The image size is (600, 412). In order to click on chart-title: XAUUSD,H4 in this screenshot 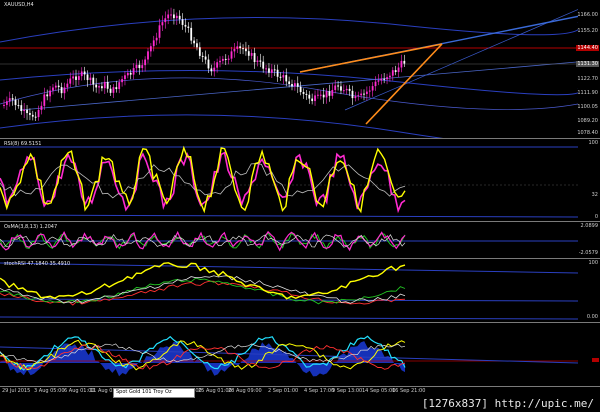, I will do `click(19, 5)`.